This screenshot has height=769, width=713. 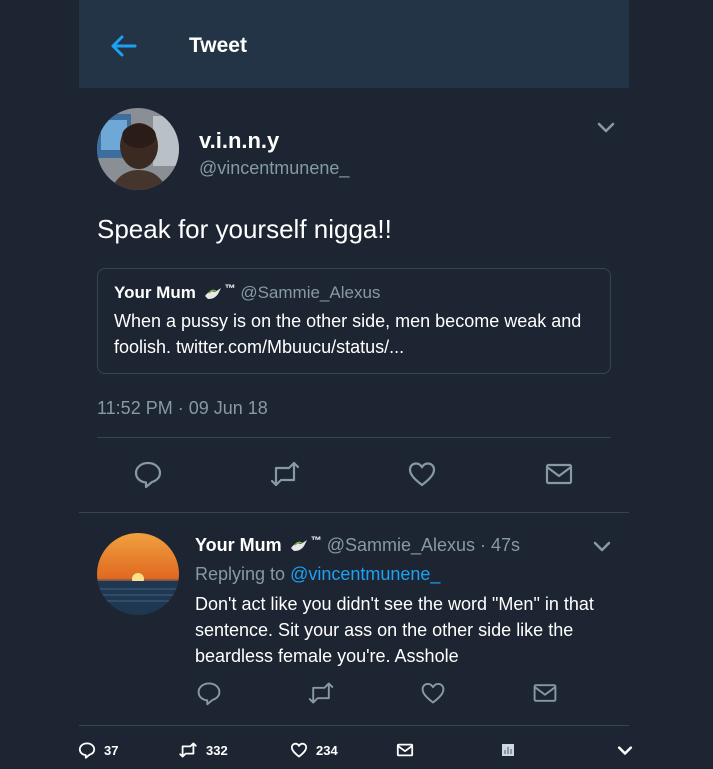 I want to click on reply-handle-time: @Sammie_Alexus · 47s, so click(x=423, y=545).